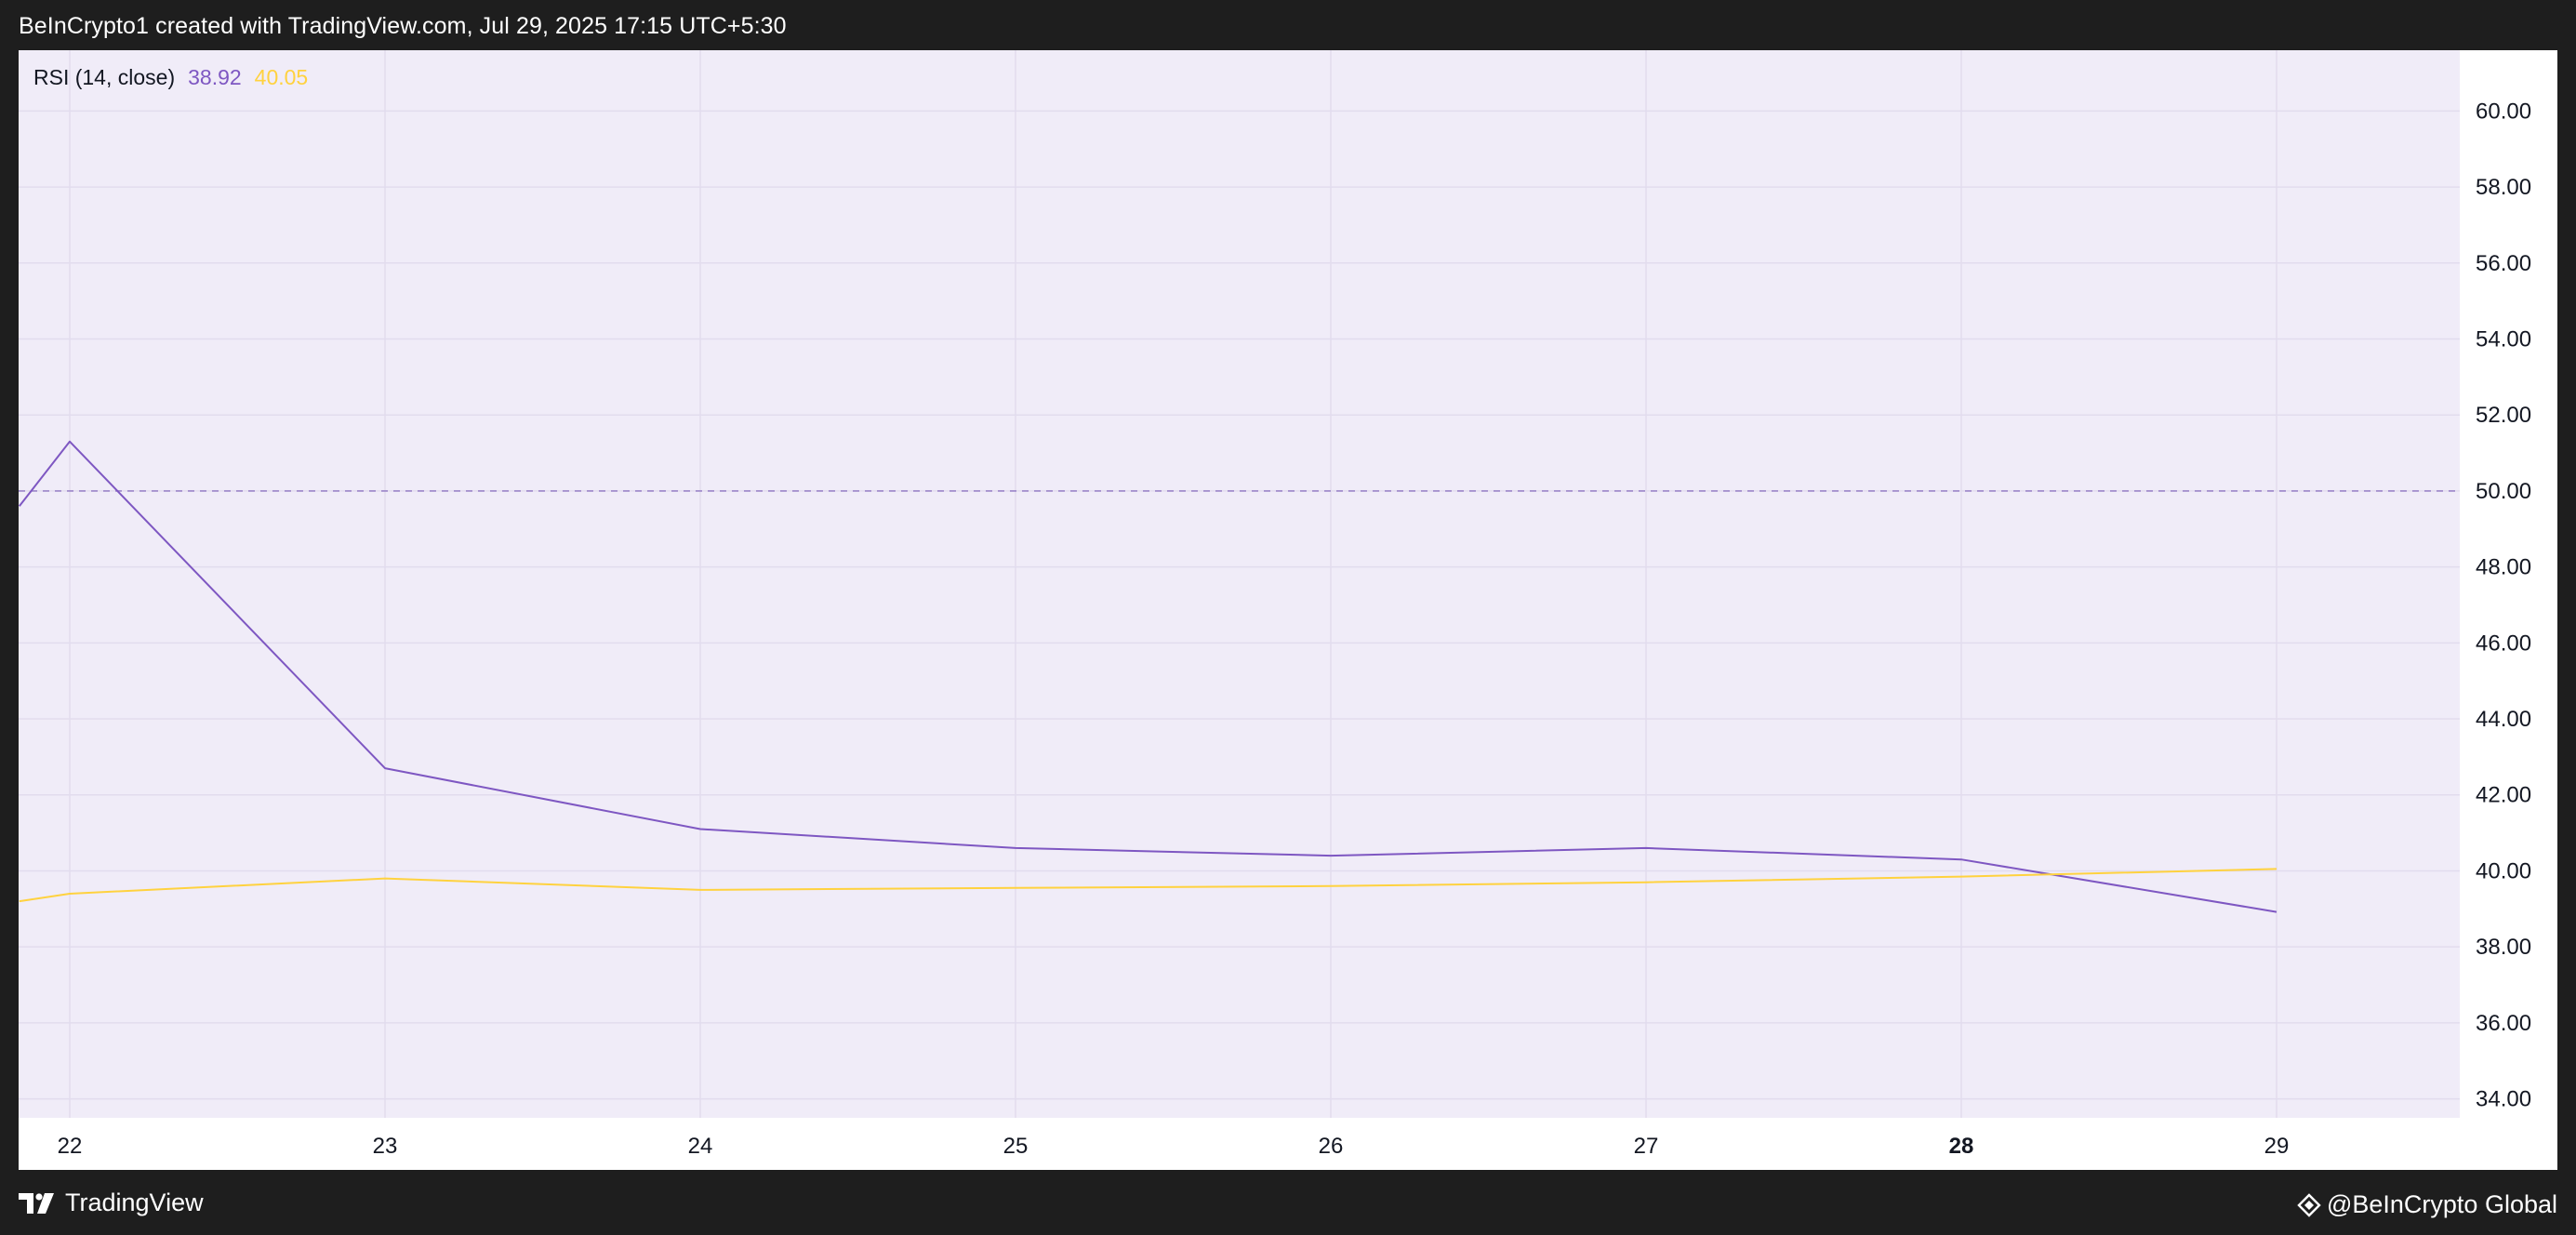 The width and height of the screenshot is (2576, 1235). I want to click on y-tick-label: 34.00, so click(2503, 1099).